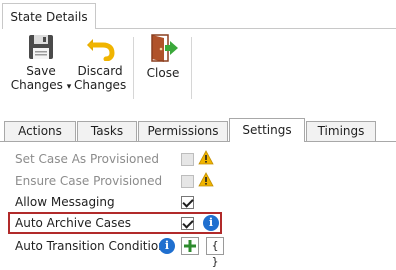  I want to click on discard-label-line1: Discard, so click(100, 71).